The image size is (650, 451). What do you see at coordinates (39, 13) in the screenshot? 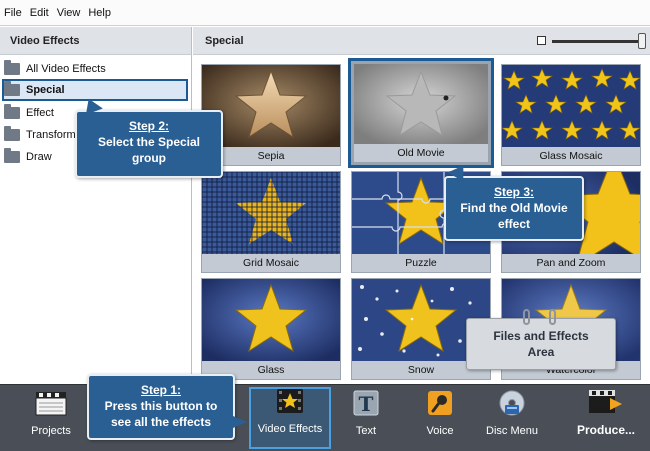
I see `menu-edit: Edit` at bounding box center [39, 13].